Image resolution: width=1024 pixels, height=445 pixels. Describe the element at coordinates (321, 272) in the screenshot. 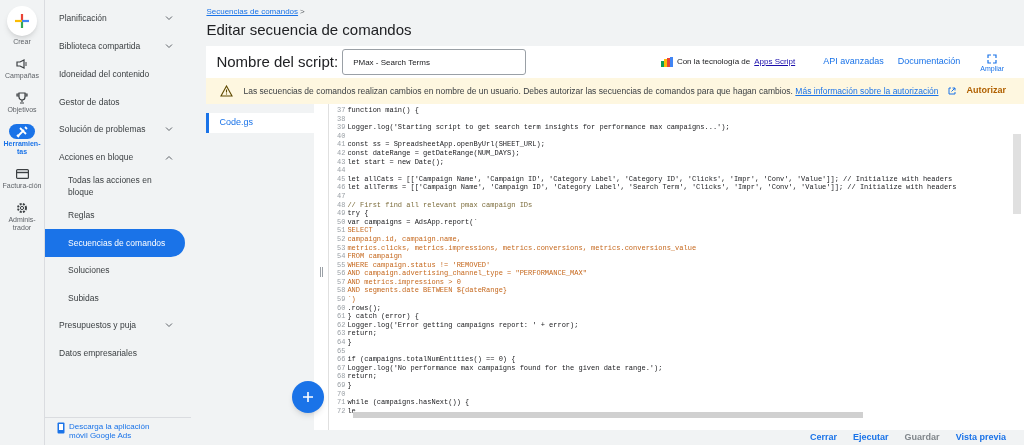

I see `splitter-handle` at that location.